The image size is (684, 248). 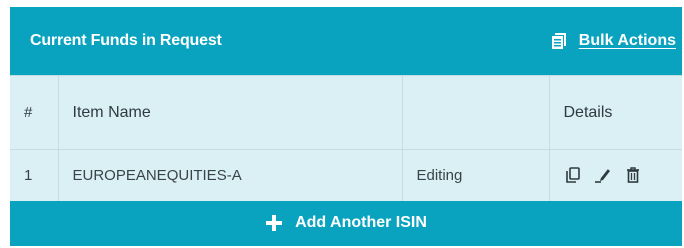 I want to click on delete-icon, so click(x=633, y=175).